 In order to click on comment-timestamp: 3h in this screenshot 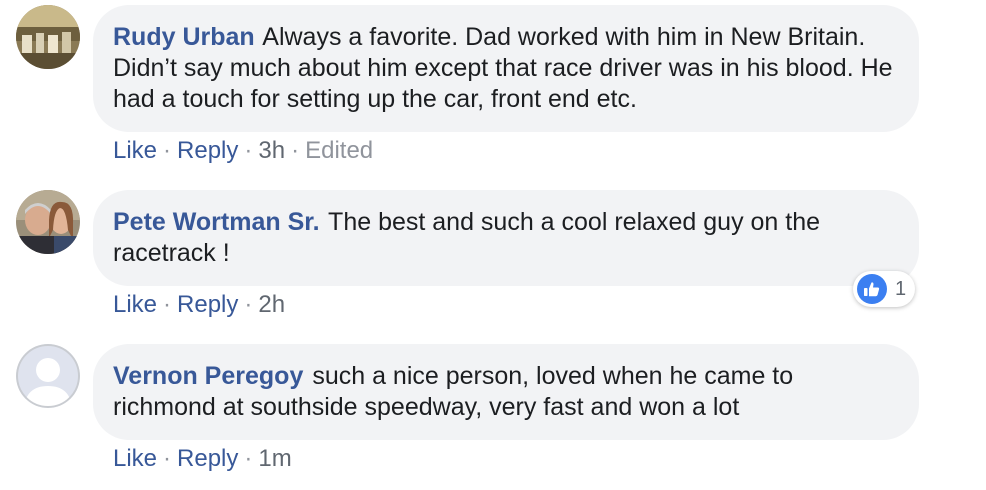, I will do `click(271, 150)`.